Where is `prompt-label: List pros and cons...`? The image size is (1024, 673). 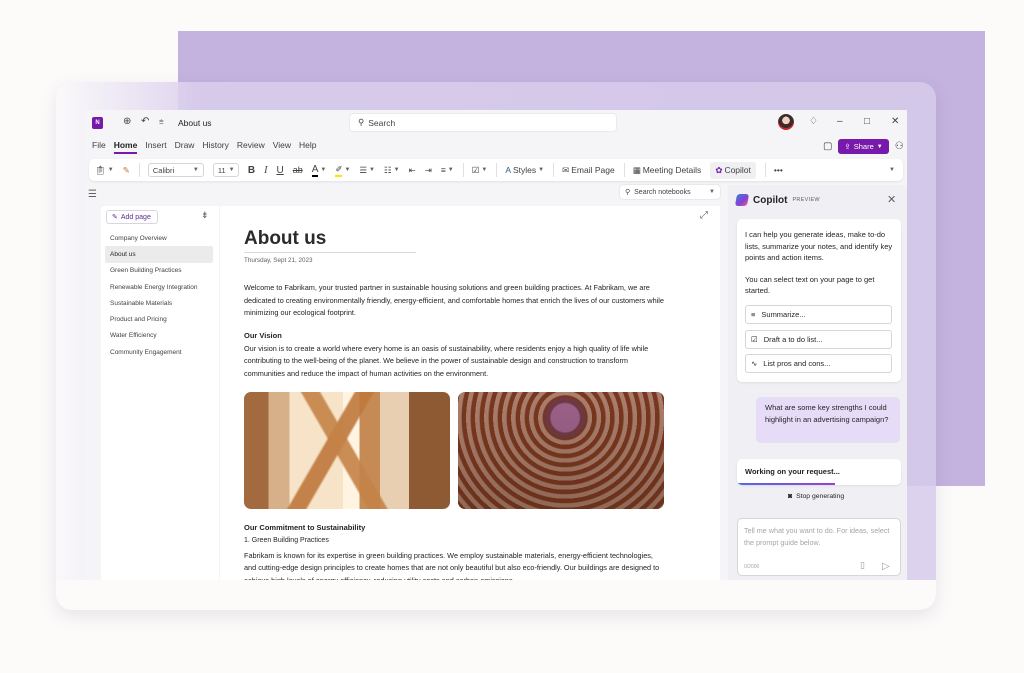
prompt-label: List pros and cons... is located at coordinates (797, 363).